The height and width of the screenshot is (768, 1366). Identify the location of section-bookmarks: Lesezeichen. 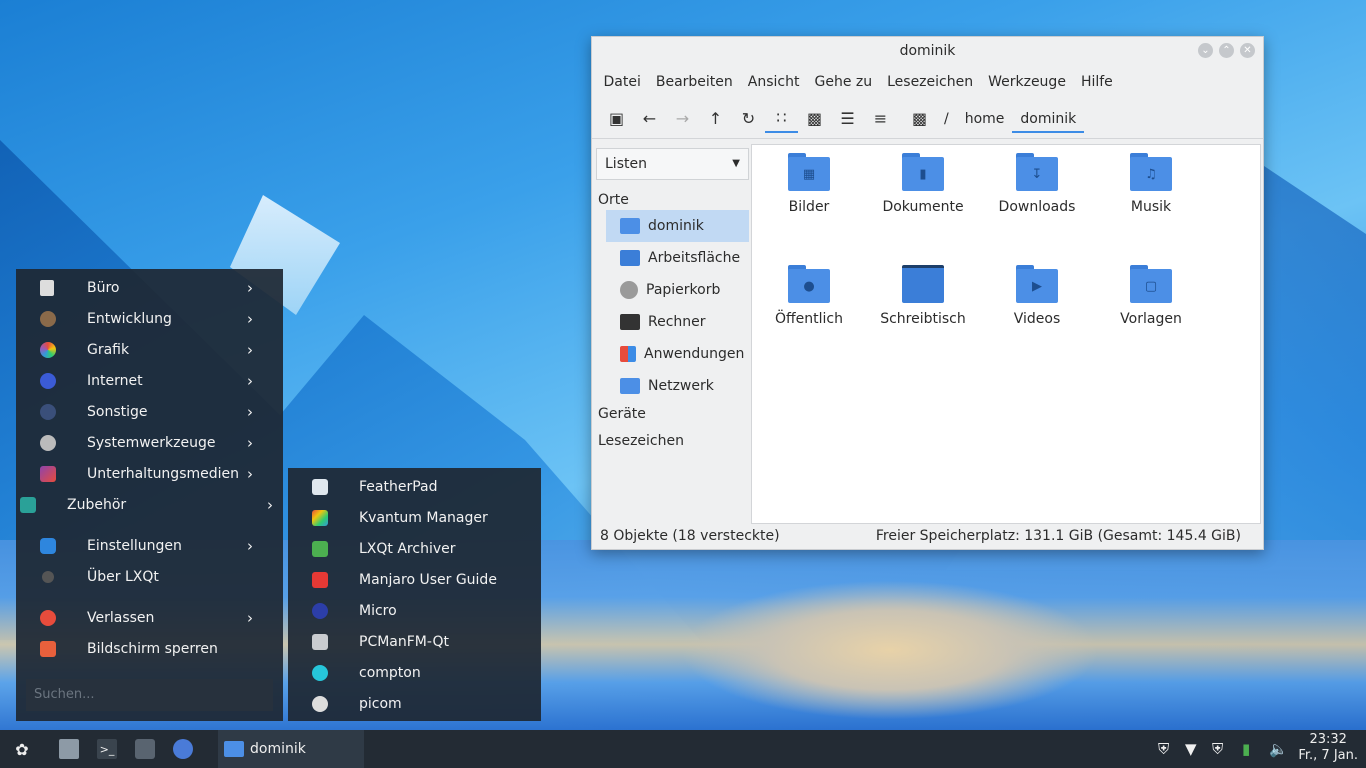
(672, 442).